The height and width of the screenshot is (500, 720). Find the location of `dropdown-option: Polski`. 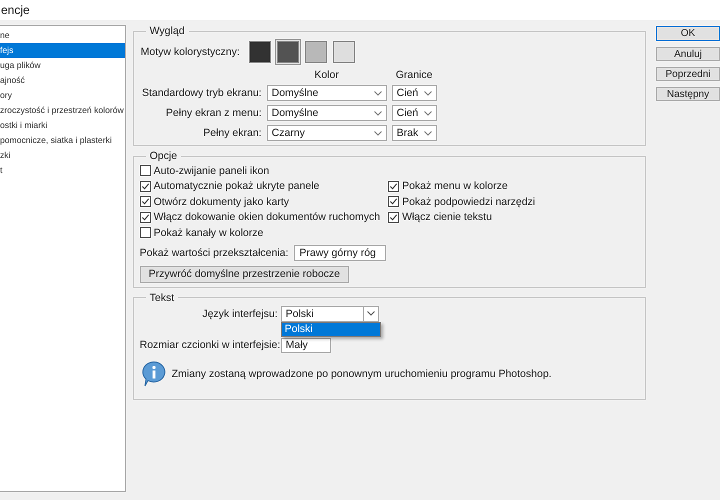

dropdown-option: Polski is located at coordinates (331, 329).